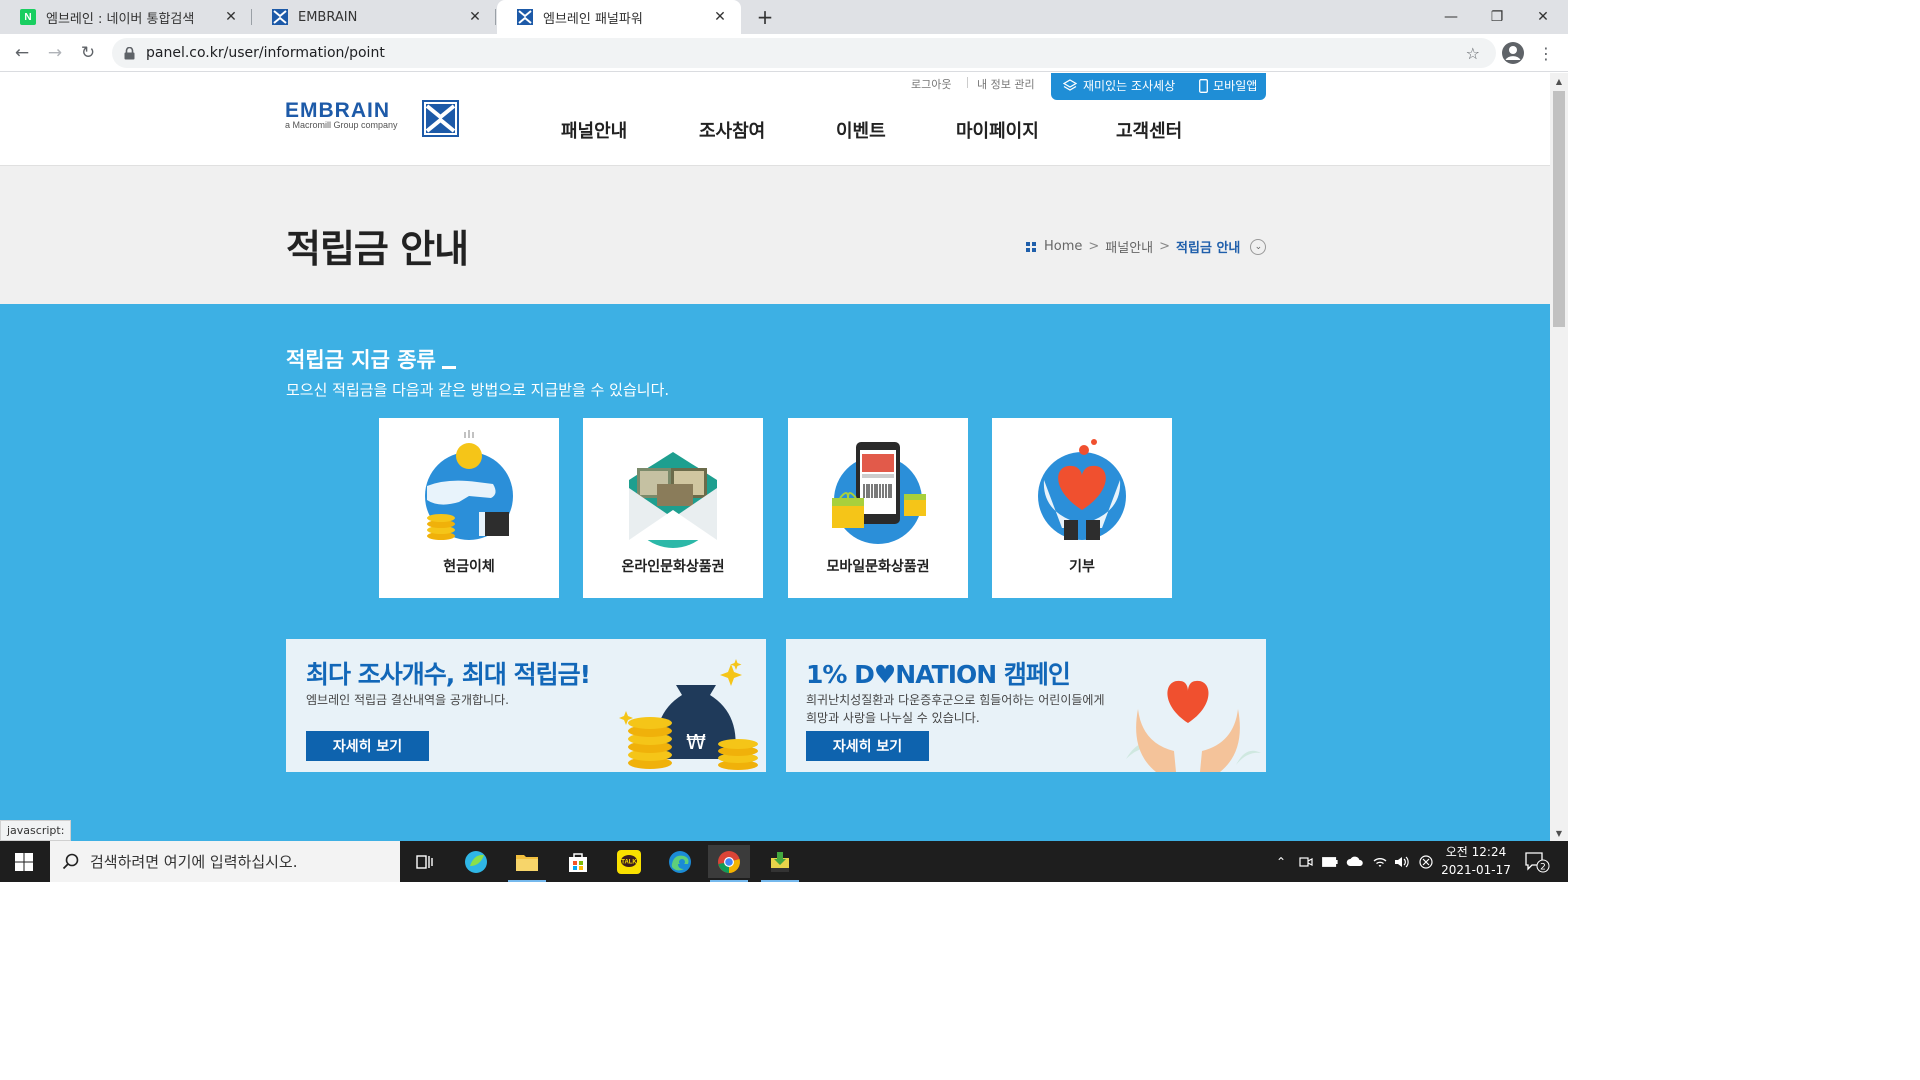 Image resolution: width=1920 pixels, height=1080 pixels. I want to click on svg-text: TALK, so click(629, 862).